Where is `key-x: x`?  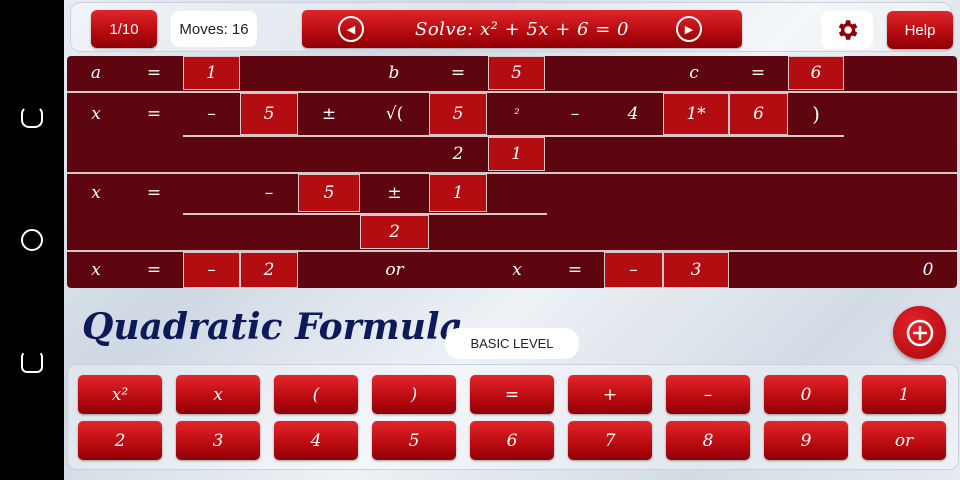
key-x: x is located at coordinates (218, 394).